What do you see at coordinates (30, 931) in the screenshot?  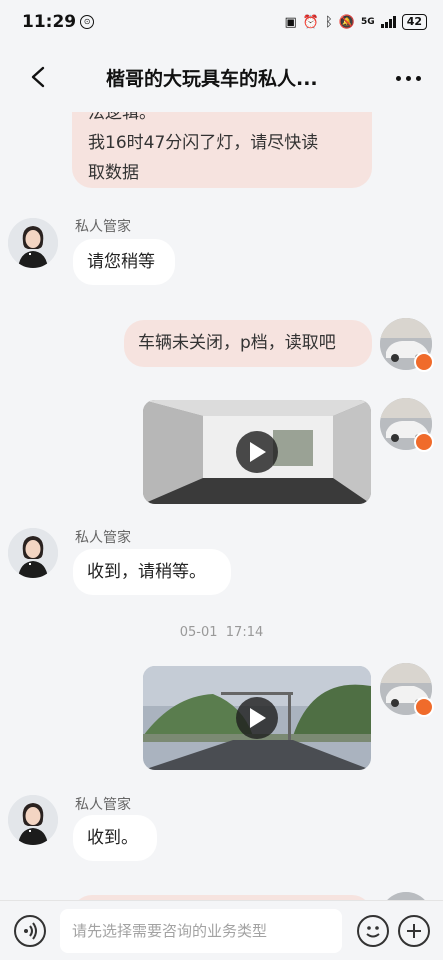 I see `voice-icon` at bounding box center [30, 931].